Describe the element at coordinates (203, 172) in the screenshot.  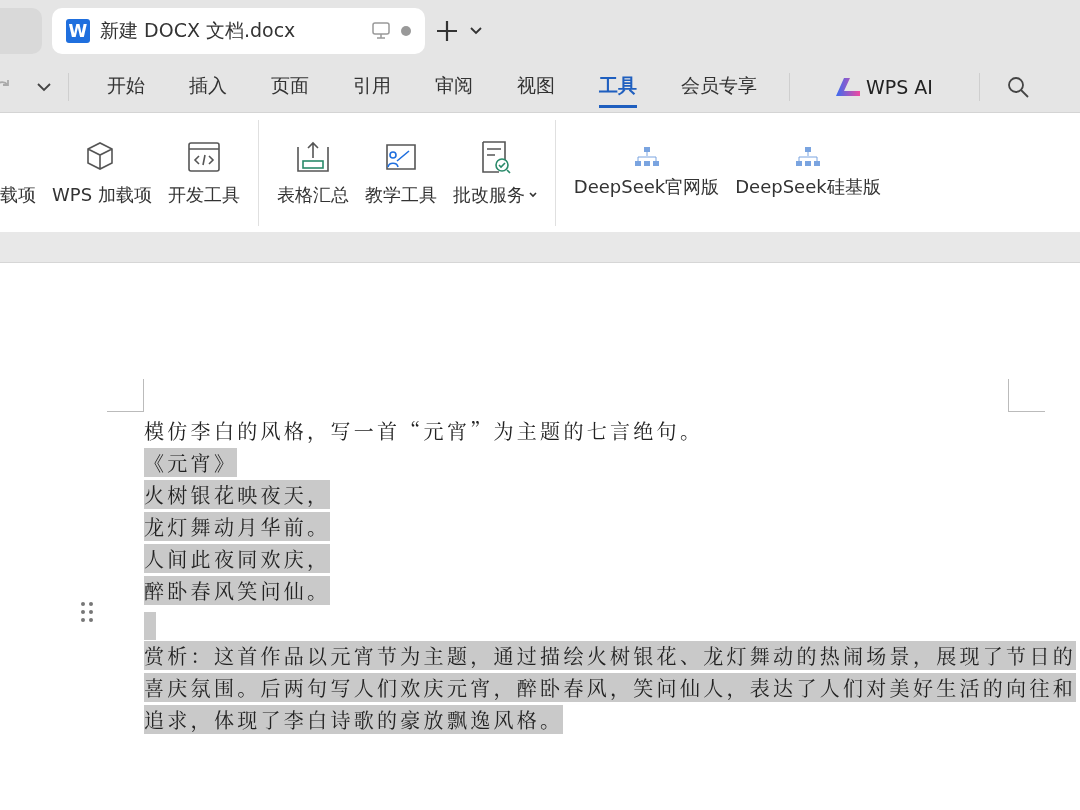
I see `ribbon-button: 开发工具` at that location.